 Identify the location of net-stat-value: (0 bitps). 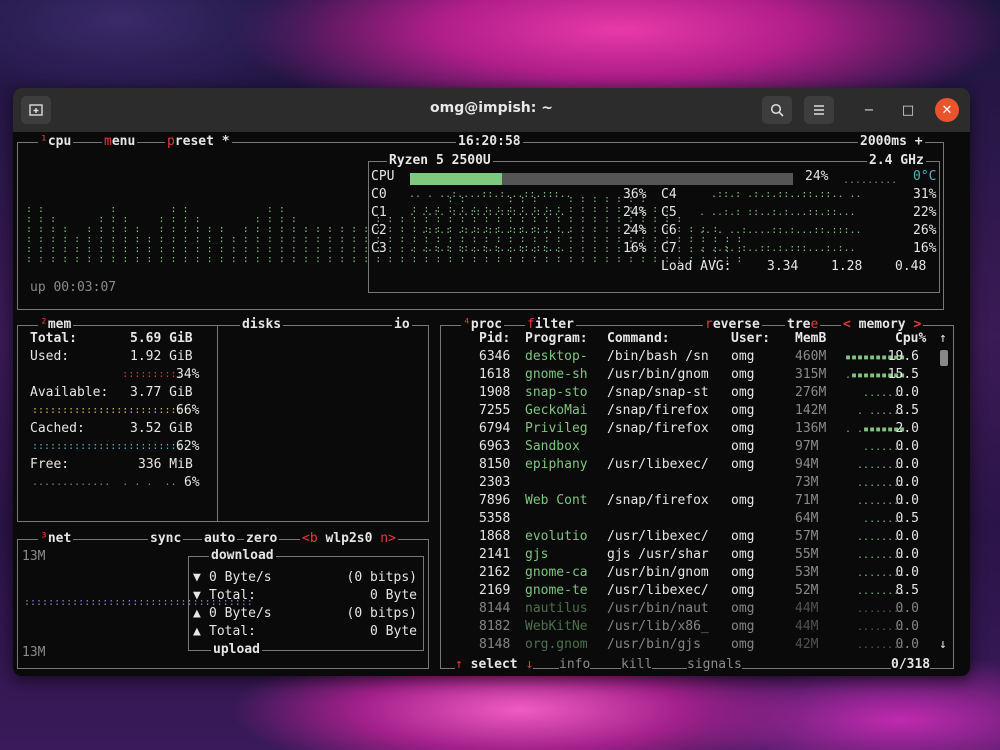
(381, 613).